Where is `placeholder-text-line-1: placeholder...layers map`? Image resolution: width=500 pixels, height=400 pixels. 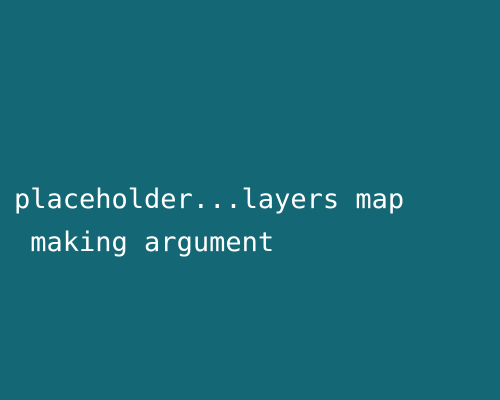 placeholder-text-line-1: placeholder...layers map is located at coordinates (209, 199).